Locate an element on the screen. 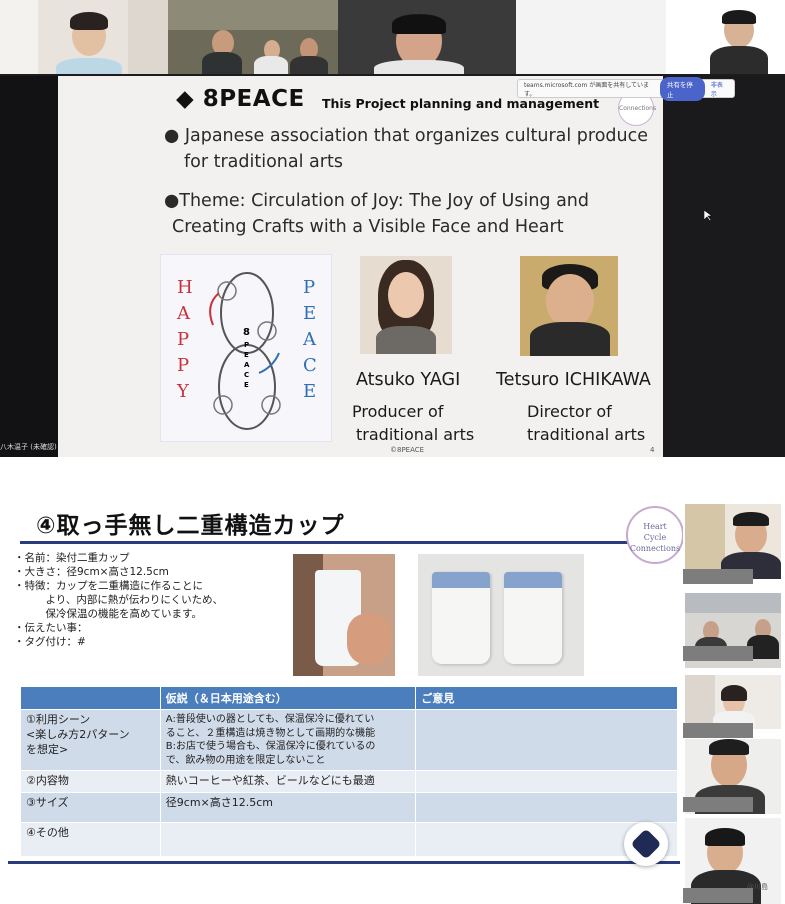 This screenshot has width=785, height=904. share-notice-text: teams.microsoft.com が画面を共有しています。 is located at coordinates (587, 89).